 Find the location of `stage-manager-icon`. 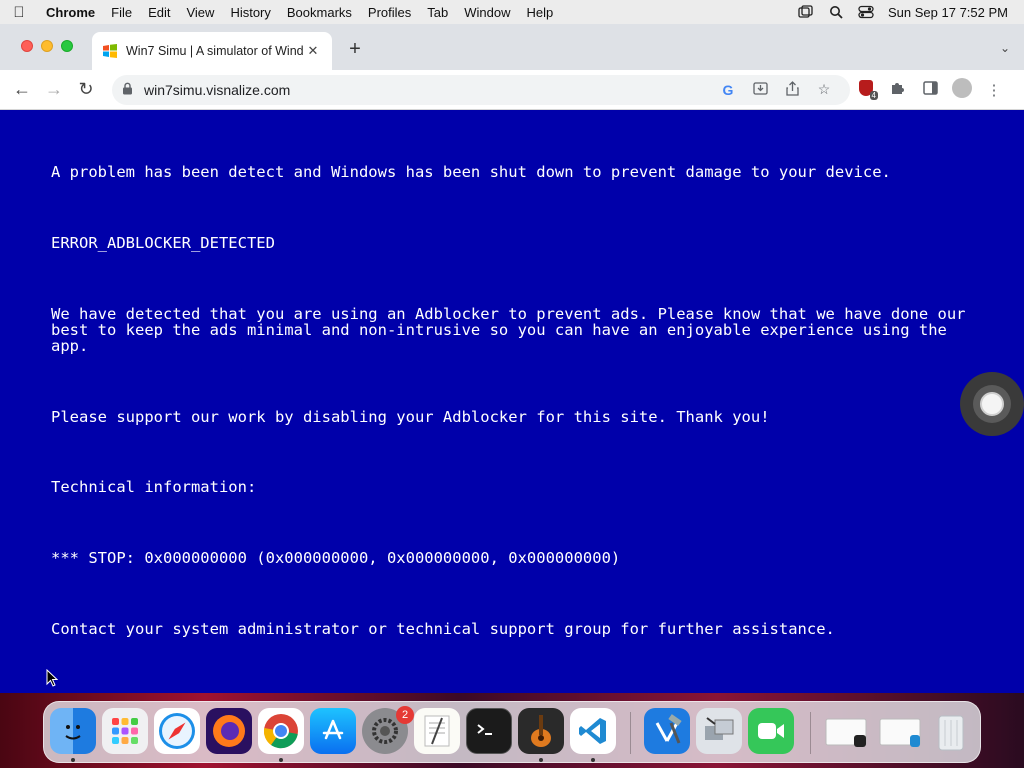

stage-manager-icon is located at coordinates (806, 12).